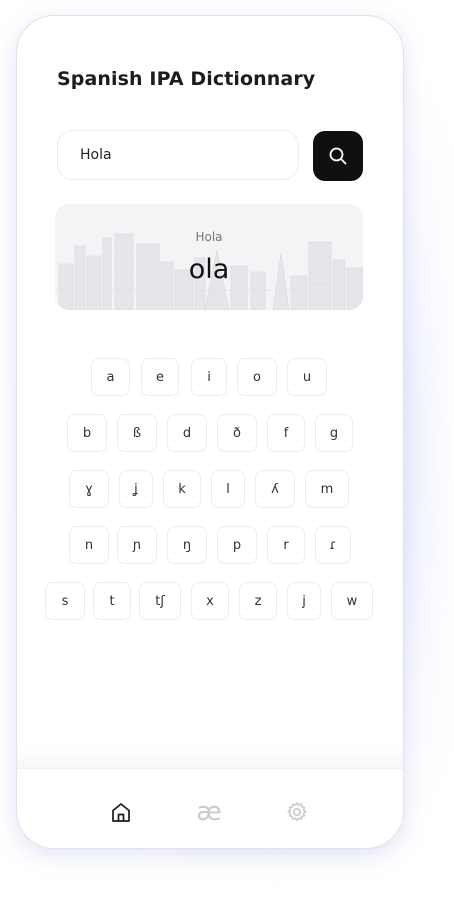 The width and height of the screenshot is (454, 900). I want to click on ipa-key: x, so click(210, 601).